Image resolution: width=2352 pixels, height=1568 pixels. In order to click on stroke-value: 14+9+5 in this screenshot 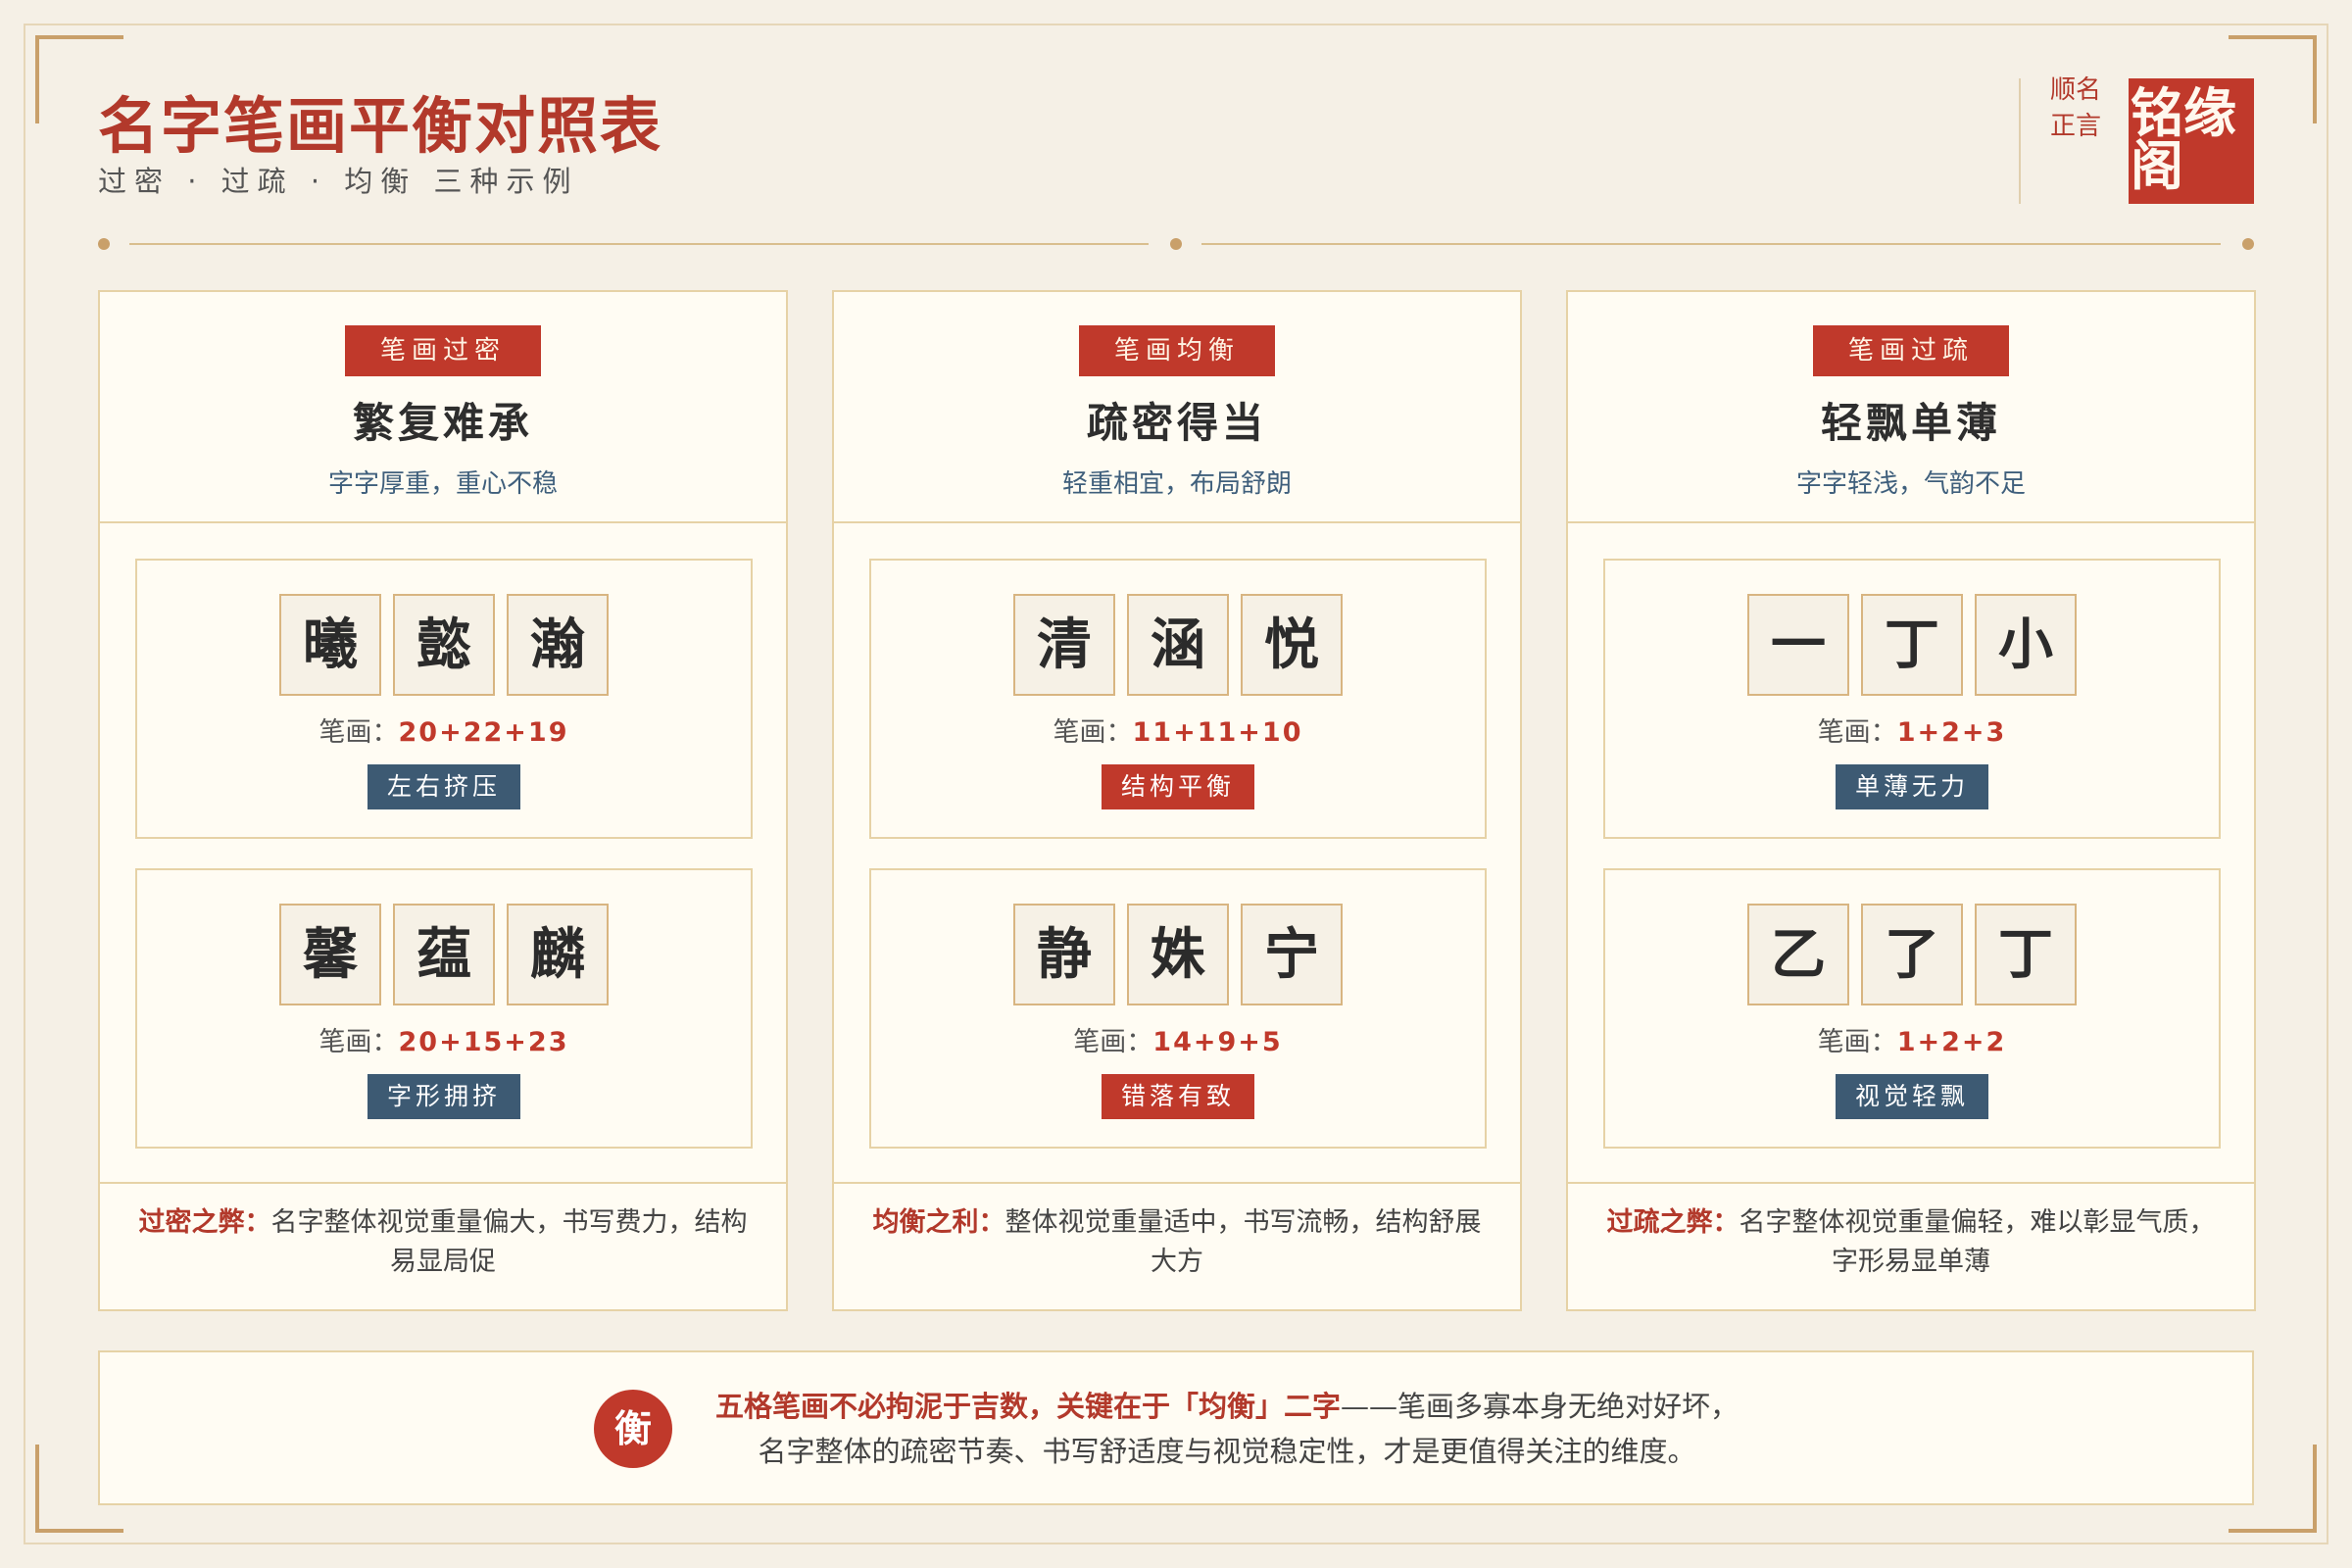, I will do `click(1217, 1042)`.